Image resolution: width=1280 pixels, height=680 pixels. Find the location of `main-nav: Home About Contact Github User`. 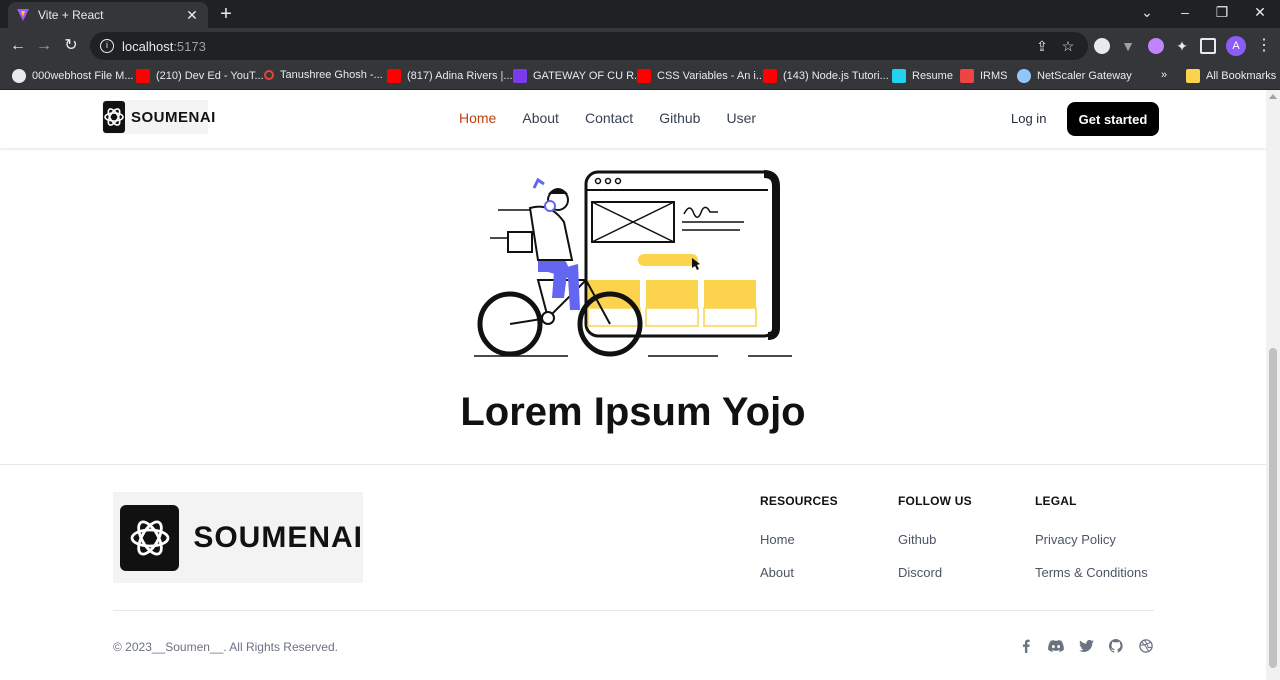

main-nav: Home About Contact Github User is located at coordinates (620, 118).